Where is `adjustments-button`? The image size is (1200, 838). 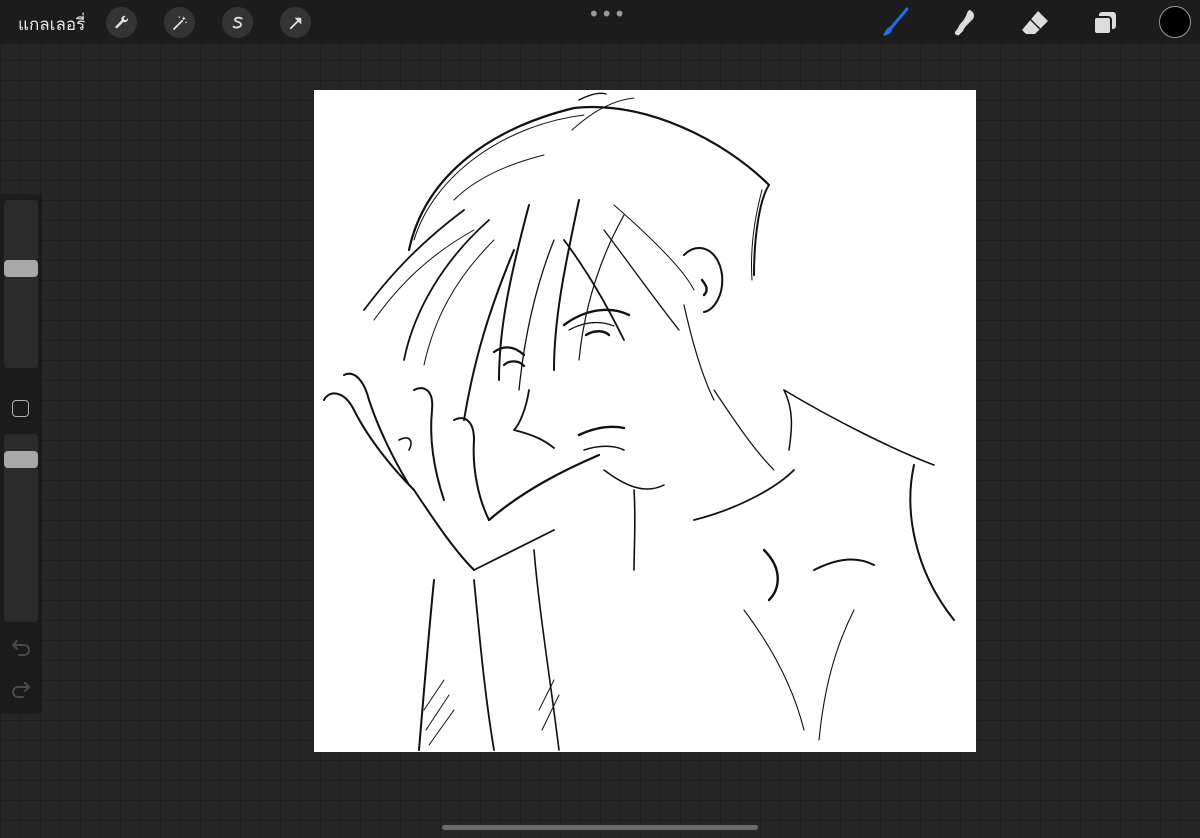 adjustments-button is located at coordinates (179, 22).